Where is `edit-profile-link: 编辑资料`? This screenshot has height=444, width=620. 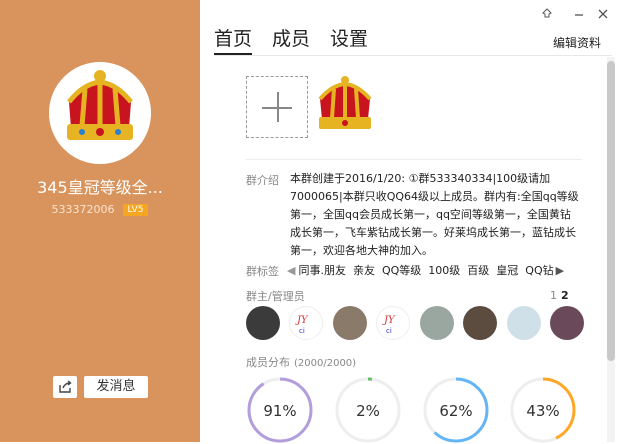 edit-profile-link: 编辑资料 is located at coordinates (577, 42).